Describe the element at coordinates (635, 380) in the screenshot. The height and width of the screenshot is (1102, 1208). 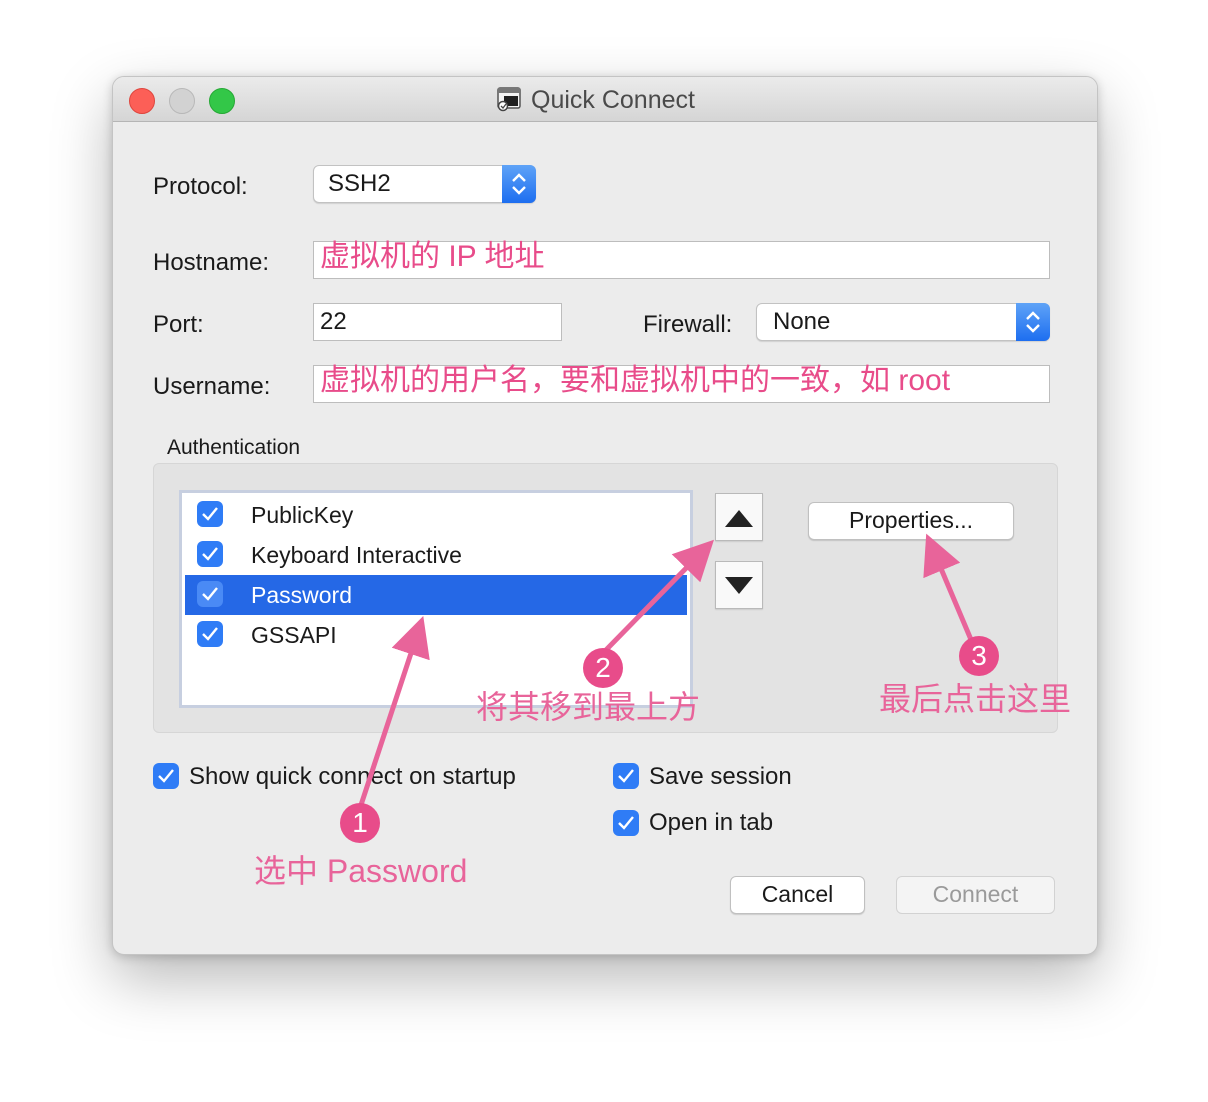
I see `username-value: 虚拟机的用户名，要和虚拟机中的一致，如 root` at that location.